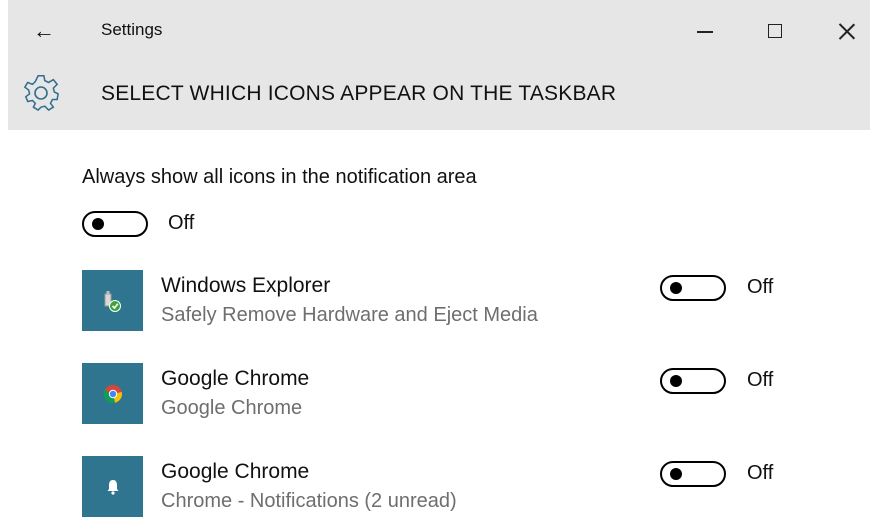 This screenshot has height=517, width=870. I want to click on app-tile-chrome-notifications, so click(112, 486).